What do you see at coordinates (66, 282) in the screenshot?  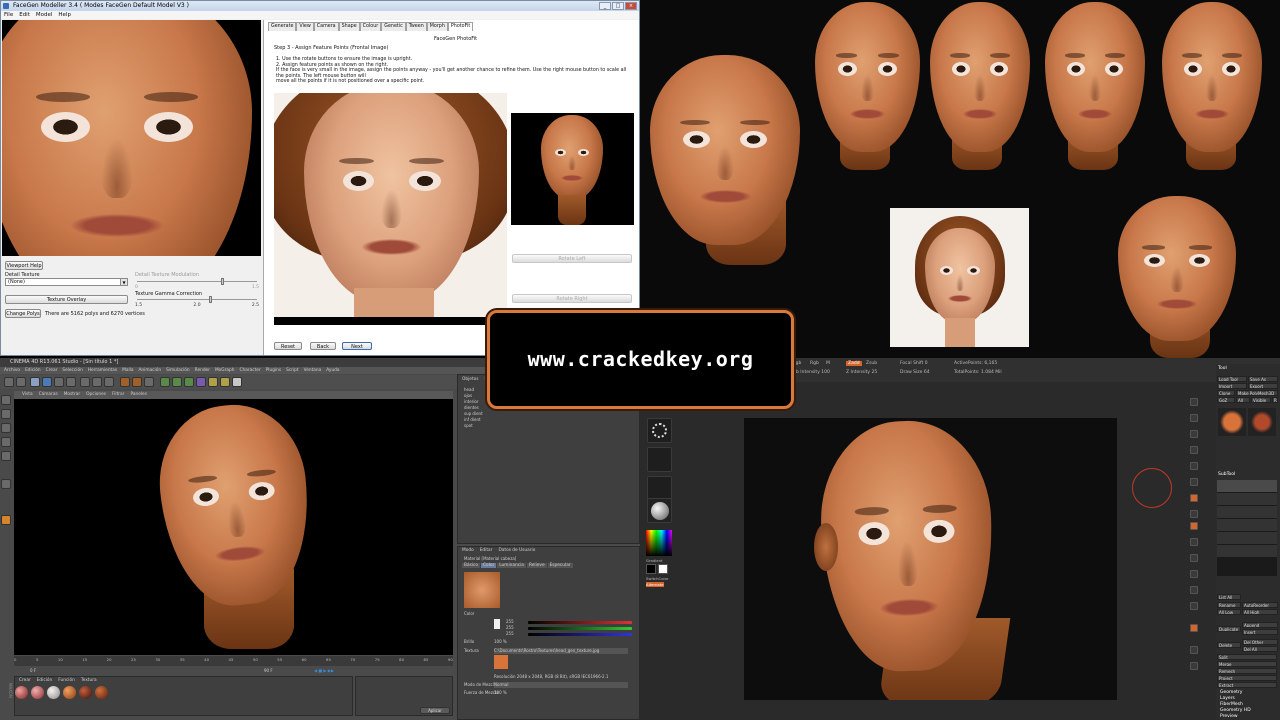 I see `detail-texture-select: (None) ▼` at bounding box center [66, 282].